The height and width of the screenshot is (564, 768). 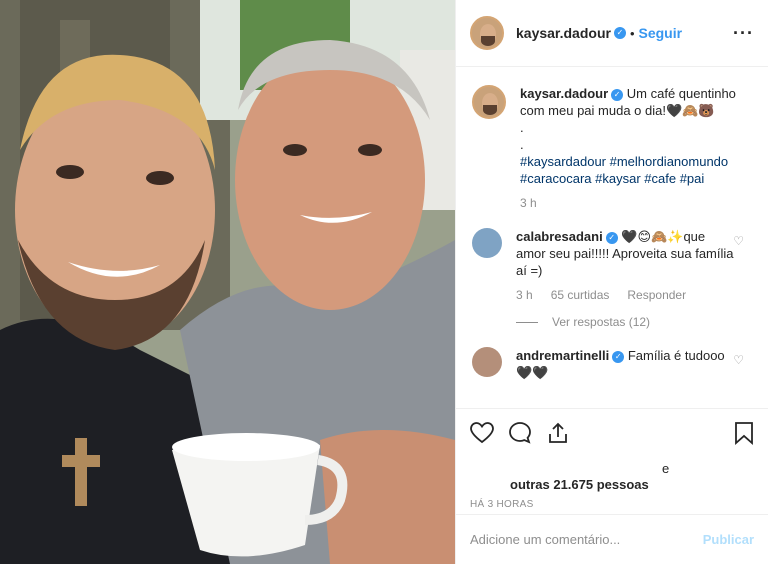 What do you see at coordinates (744, 433) in the screenshot?
I see `save-bookmark-icon` at bounding box center [744, 433].